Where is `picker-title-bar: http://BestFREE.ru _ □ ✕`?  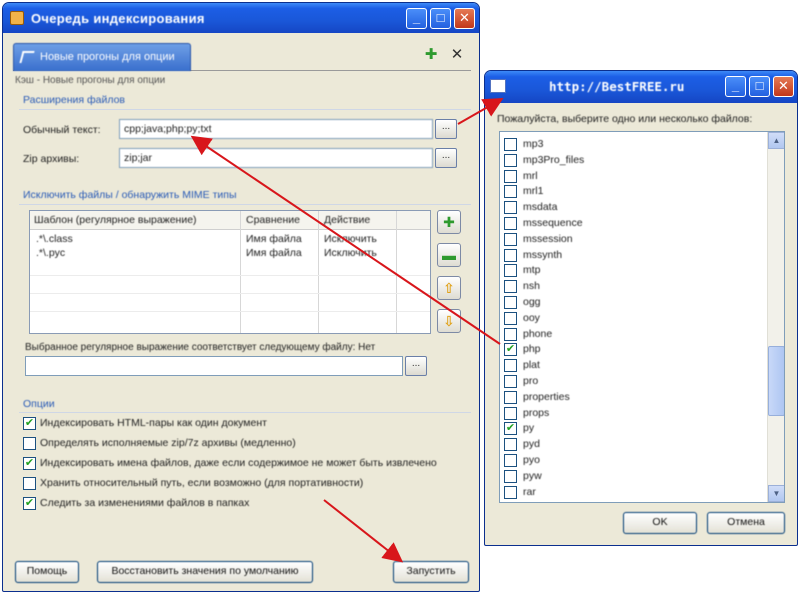
picker-title-bar: http://BestFREE.ru _ □ ✕ is located at coordinates (641, 87).